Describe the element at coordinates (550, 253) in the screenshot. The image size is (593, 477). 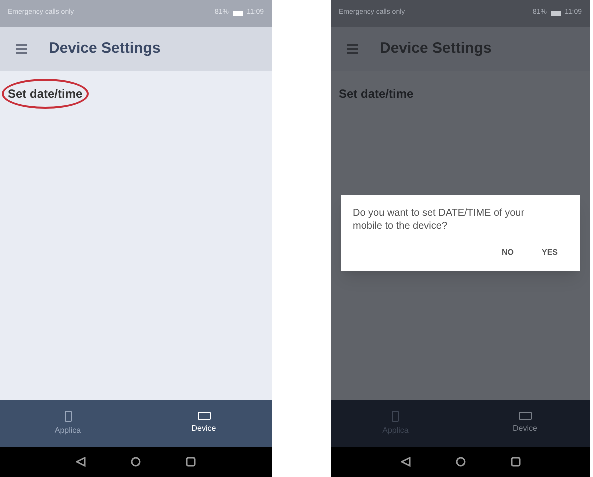
I see `dialog-button: YES` at that location.